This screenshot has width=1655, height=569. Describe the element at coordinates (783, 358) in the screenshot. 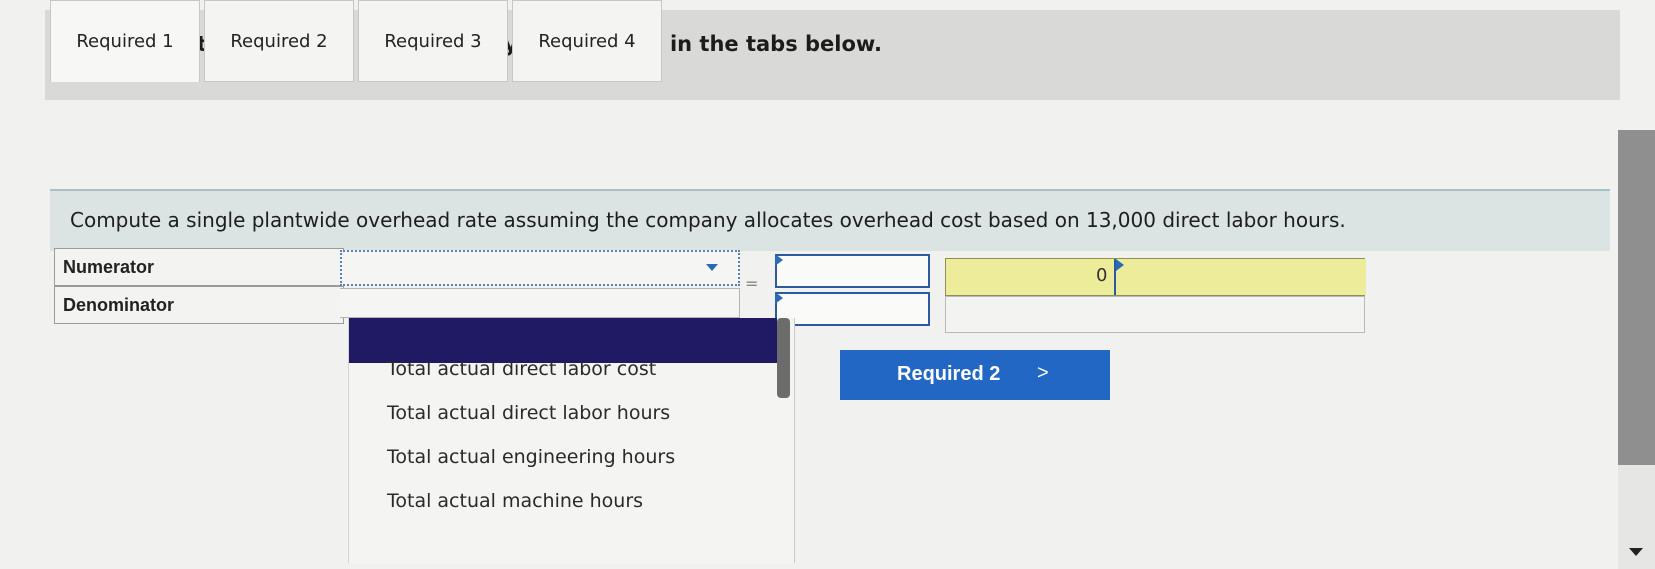

I see `dropdown-scrollbar` at that location.